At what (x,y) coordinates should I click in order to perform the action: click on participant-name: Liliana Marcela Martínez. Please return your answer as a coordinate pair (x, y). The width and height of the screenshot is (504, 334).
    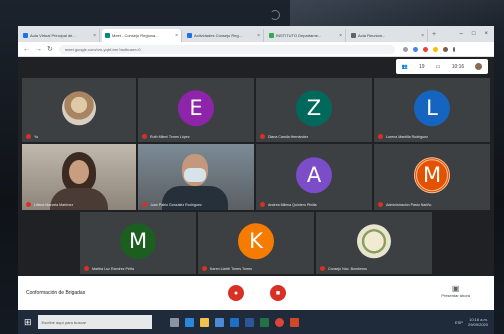
    Looking at the image, I should click on (49, 204).